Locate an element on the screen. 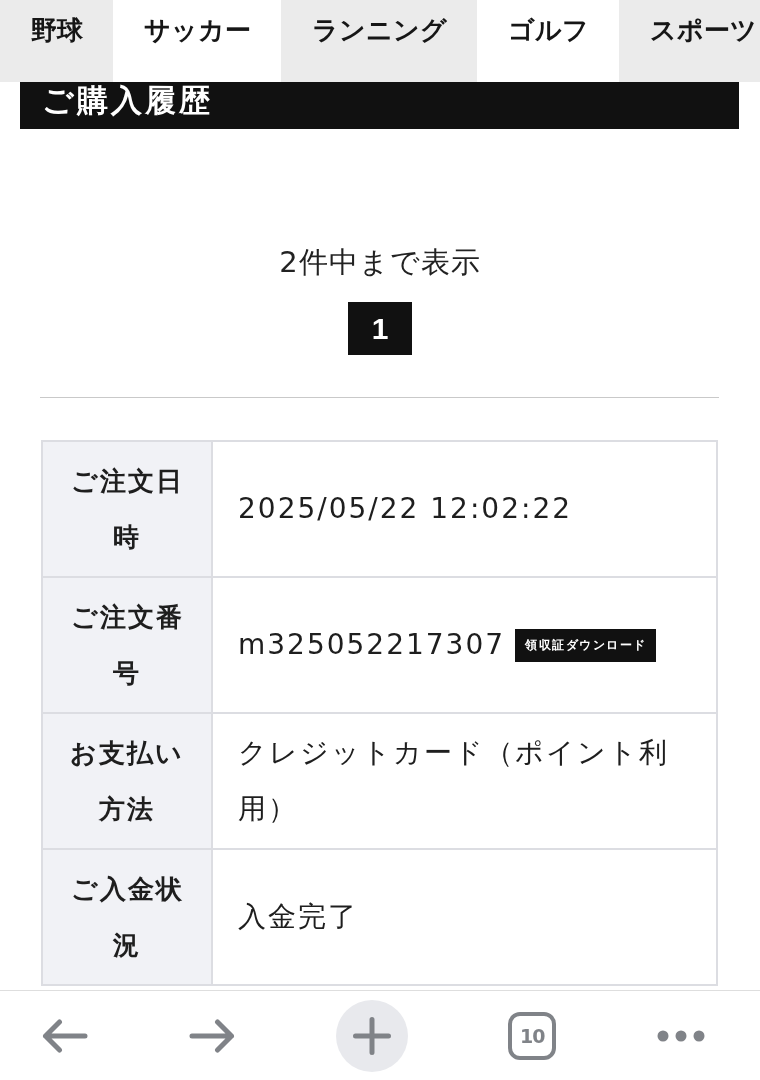  table-cell-text: クレジットカード（ポイント利用） is located at coordinates (453, 781).